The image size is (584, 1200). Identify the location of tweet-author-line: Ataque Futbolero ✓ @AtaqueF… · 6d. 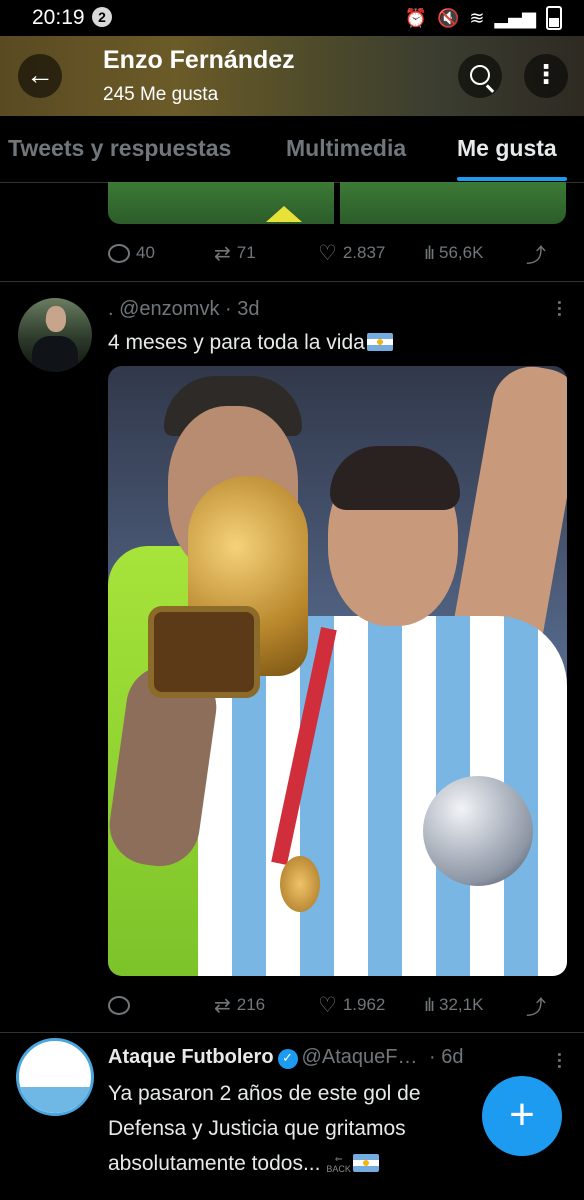
(286, 1057).